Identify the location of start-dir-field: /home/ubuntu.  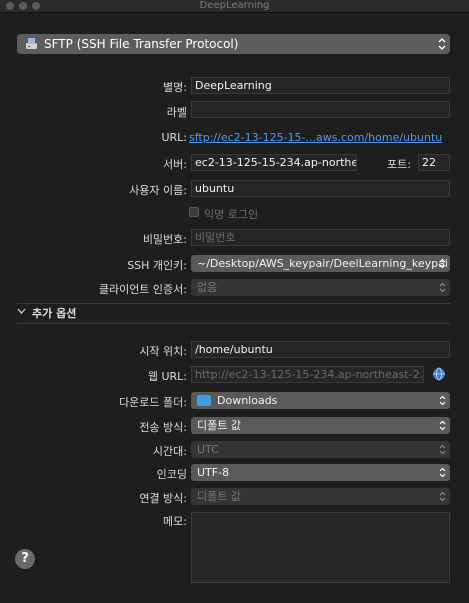
(320, 349).